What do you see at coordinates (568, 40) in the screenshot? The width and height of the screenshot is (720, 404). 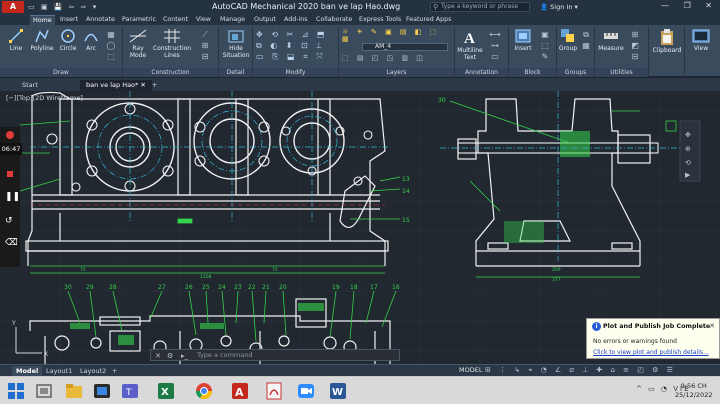 I see `group-button: Group` at bounding box center [568, 40].